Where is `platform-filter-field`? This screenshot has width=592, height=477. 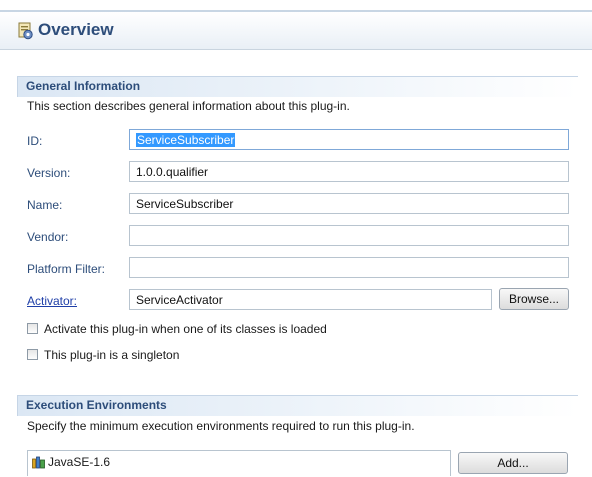
platform-filter-field is located at coordinates (349, 267).